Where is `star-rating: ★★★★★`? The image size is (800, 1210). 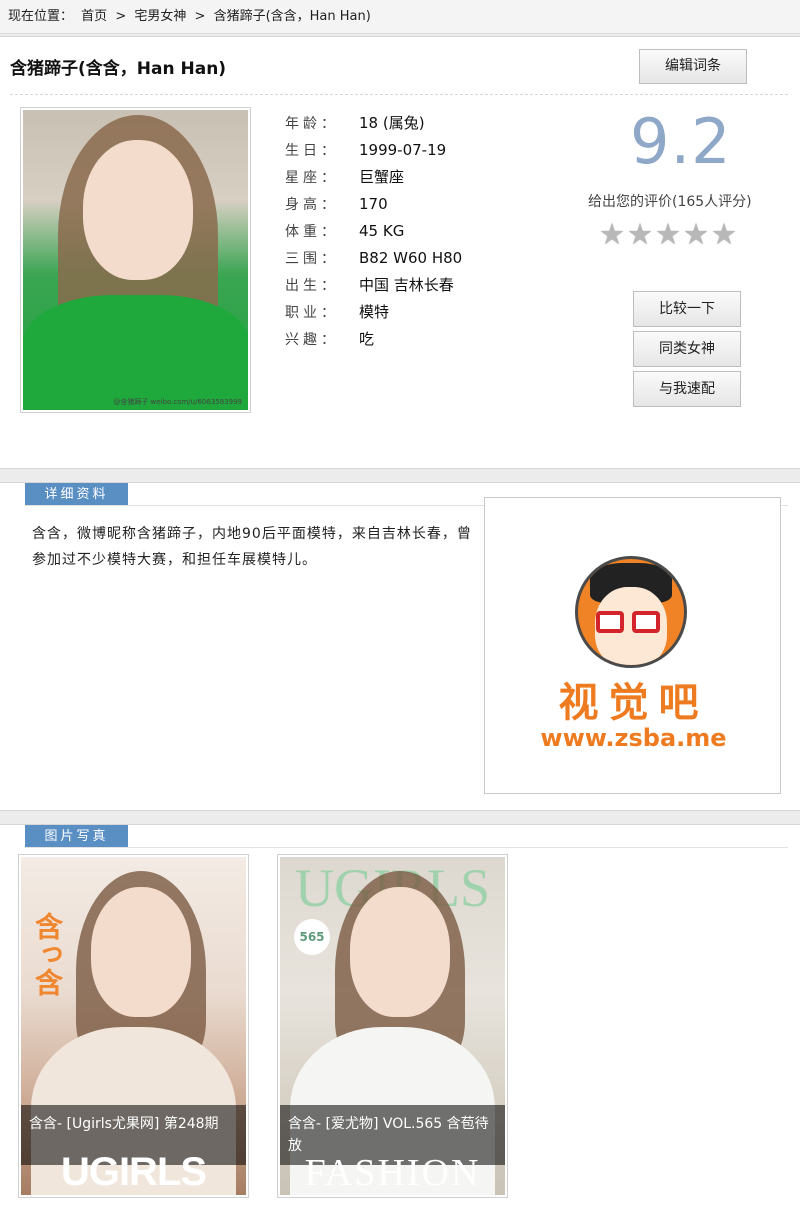
star-rating: ★★★★★ is located at coordinates (669, 234).